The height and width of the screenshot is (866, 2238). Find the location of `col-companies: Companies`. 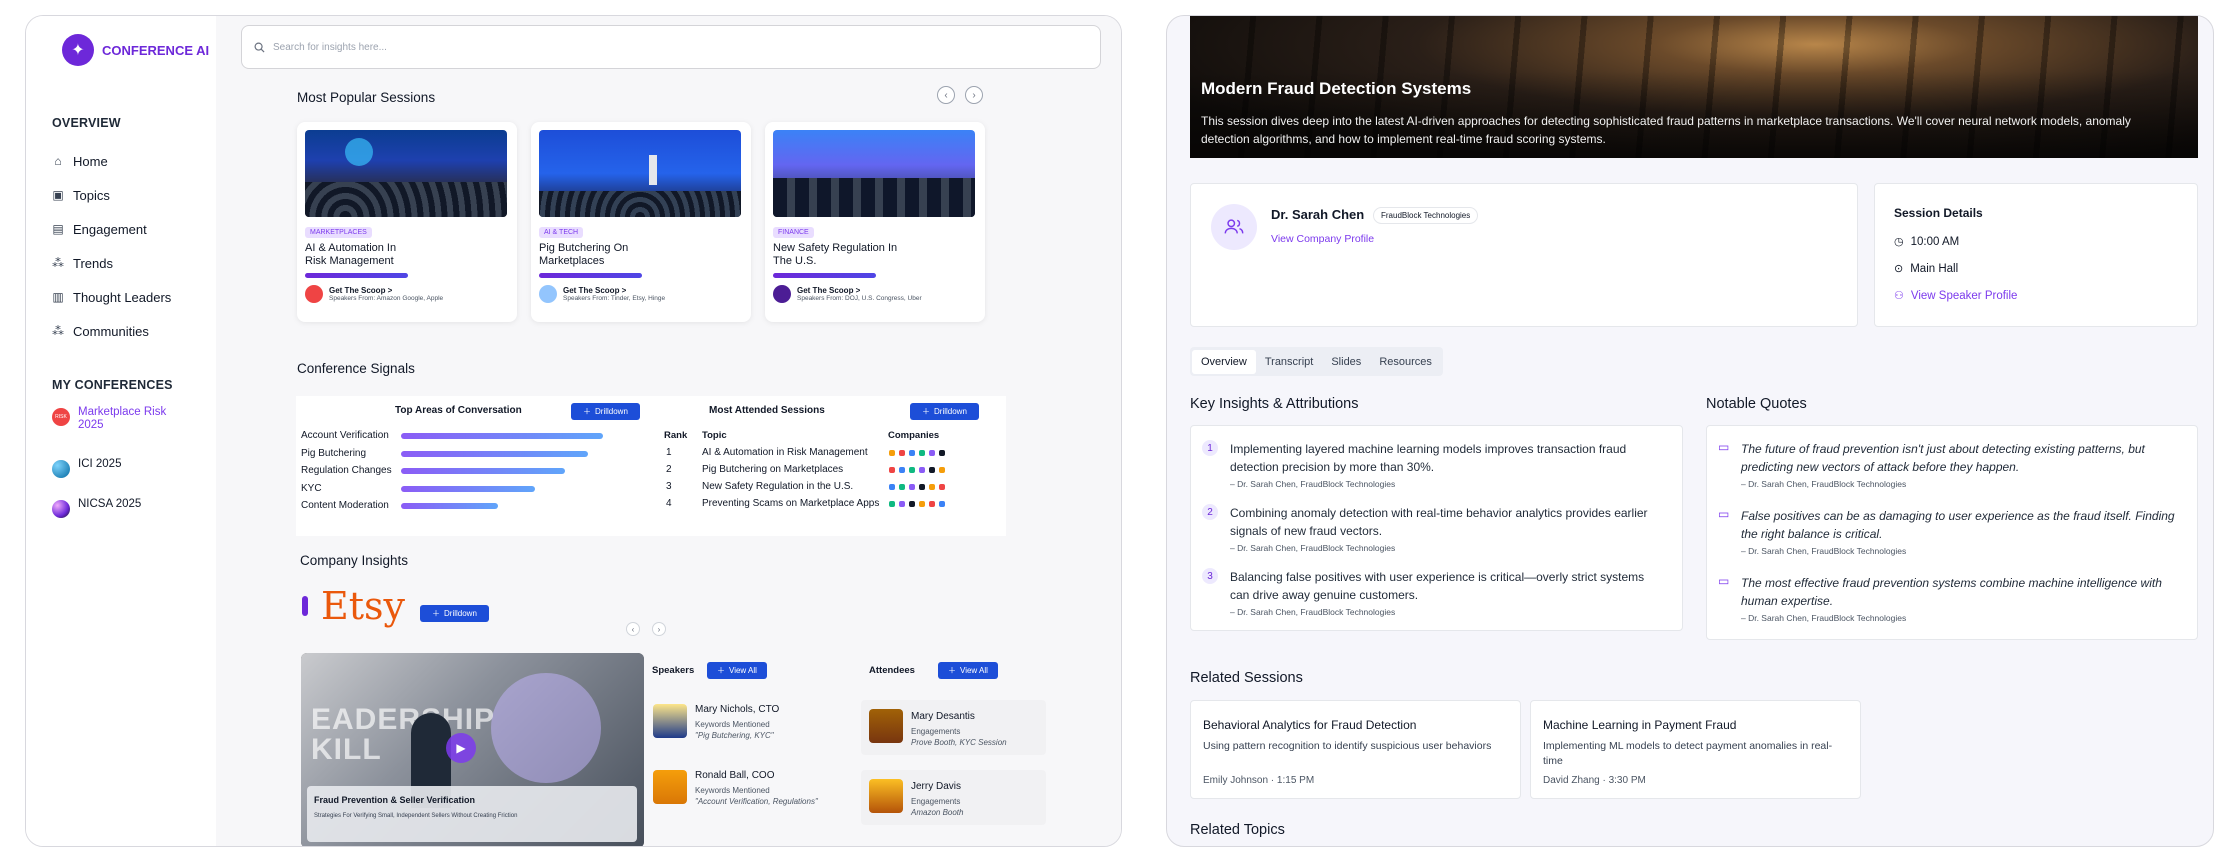

col-companies: Companies is located at coordinates (914, 435).